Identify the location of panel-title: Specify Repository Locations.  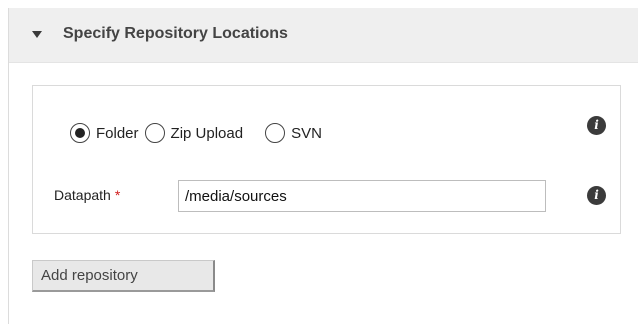
(175, 33).